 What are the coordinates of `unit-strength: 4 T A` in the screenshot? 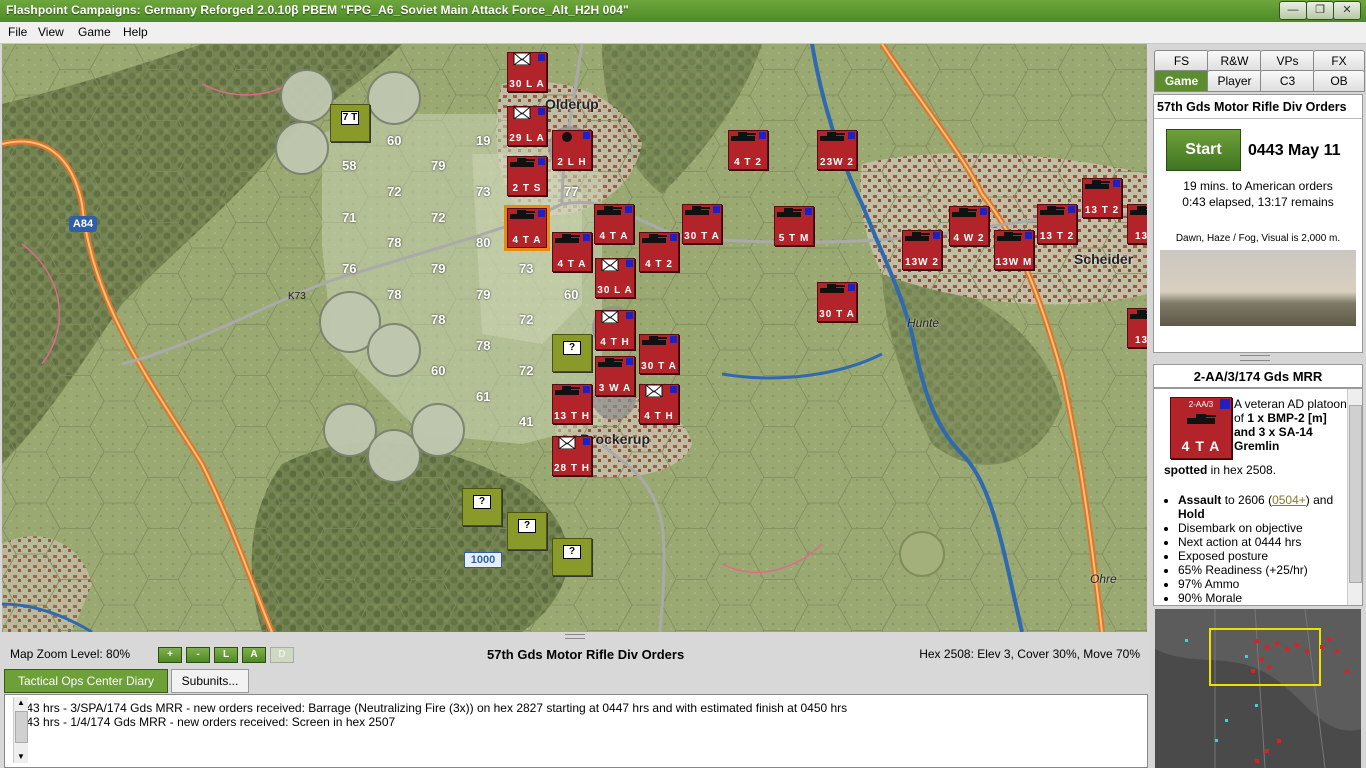 It's located at (572, 264).